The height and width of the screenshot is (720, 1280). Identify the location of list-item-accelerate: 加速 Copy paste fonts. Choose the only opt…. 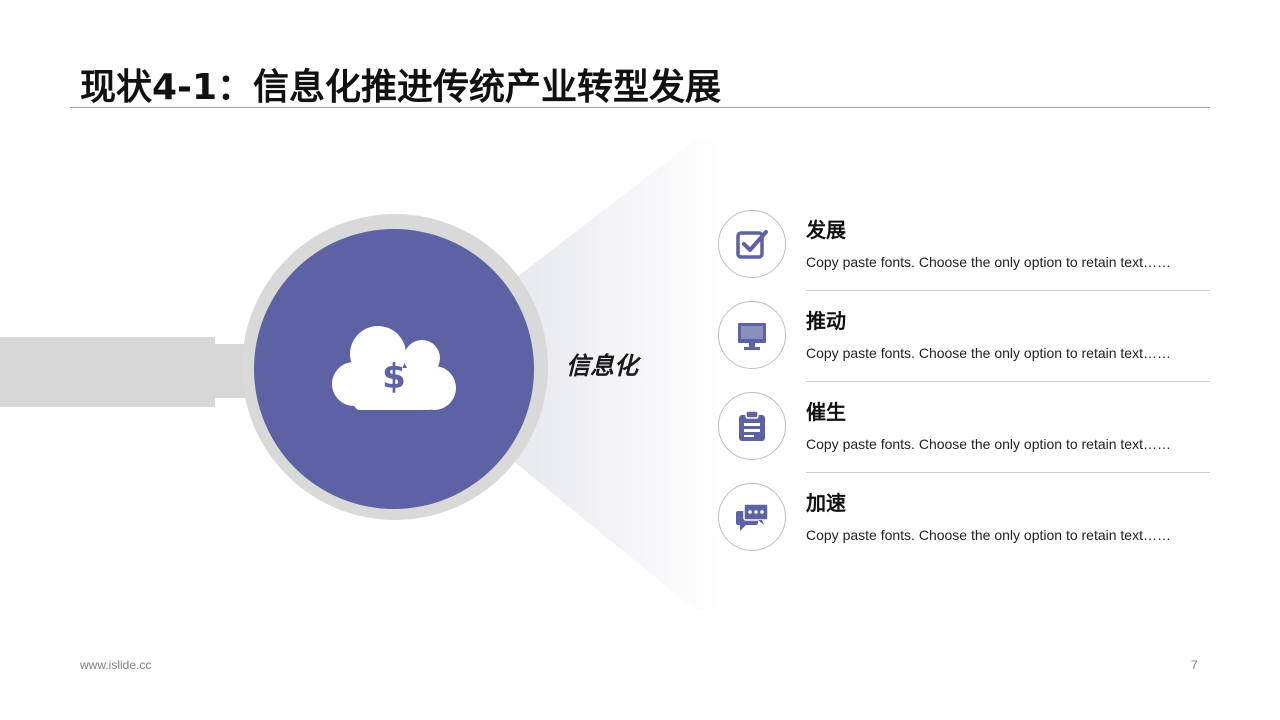
(964, 528).